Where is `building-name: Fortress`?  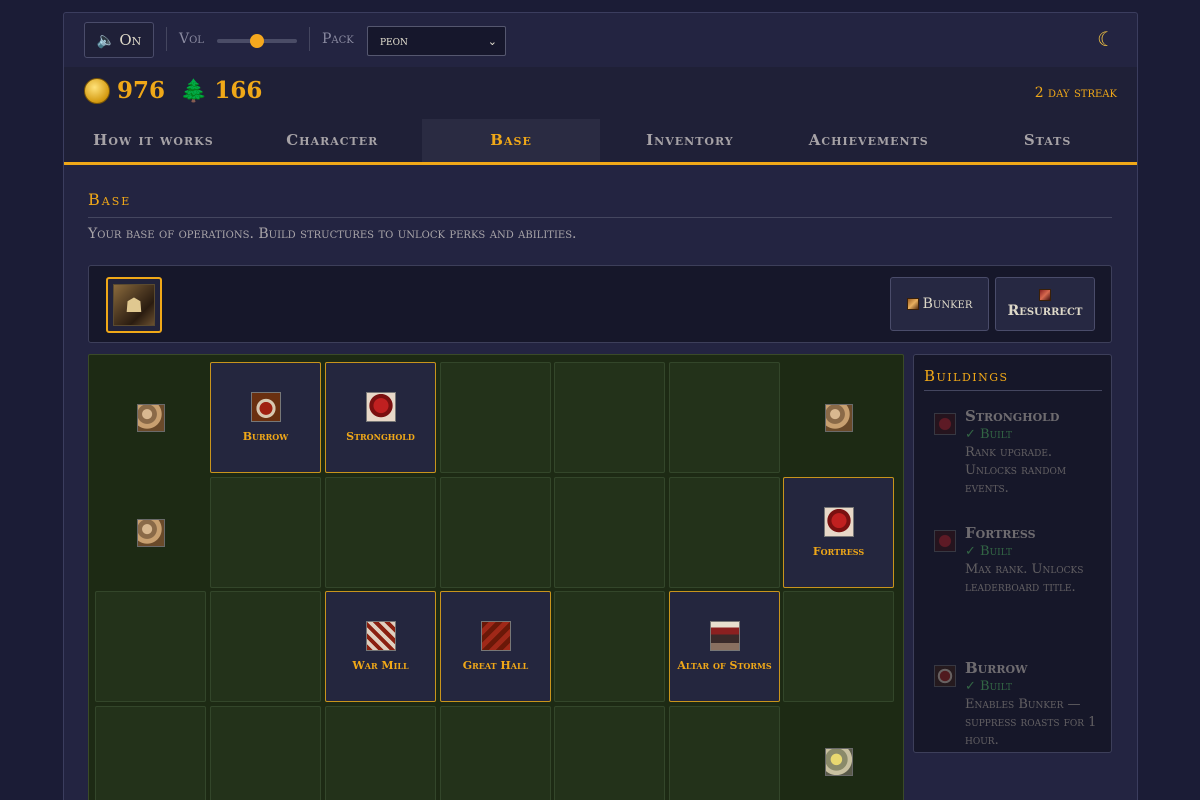
building-name: Fortress is located at coordinates (838, 551).